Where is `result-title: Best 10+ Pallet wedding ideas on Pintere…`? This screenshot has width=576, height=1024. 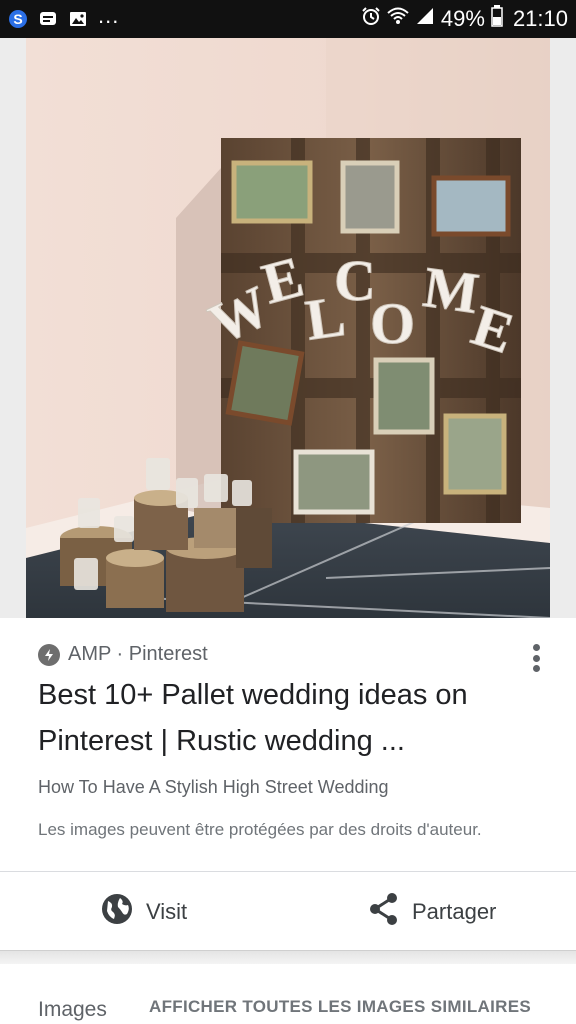 result-title: Best 10+ Pallet wedding ideas on Pintere… is located at coordinates (288, 718).